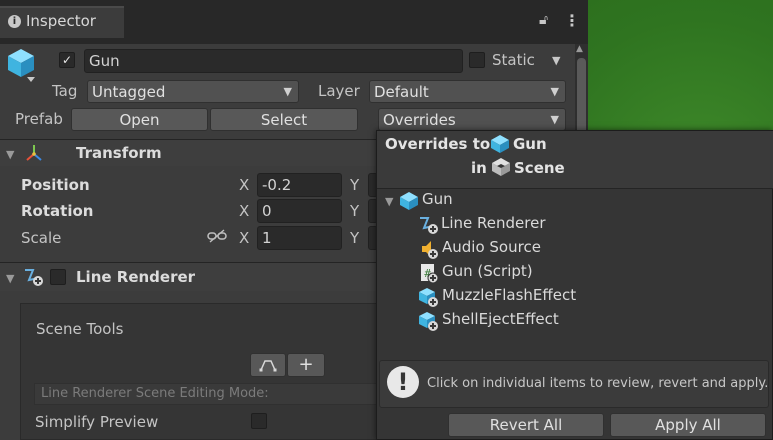 The width and height of the screenshot is (773, 440). Describe the element at coordinates (273, 61) in the screenshot. I see `gameobject-name-field: Gun` at that location.